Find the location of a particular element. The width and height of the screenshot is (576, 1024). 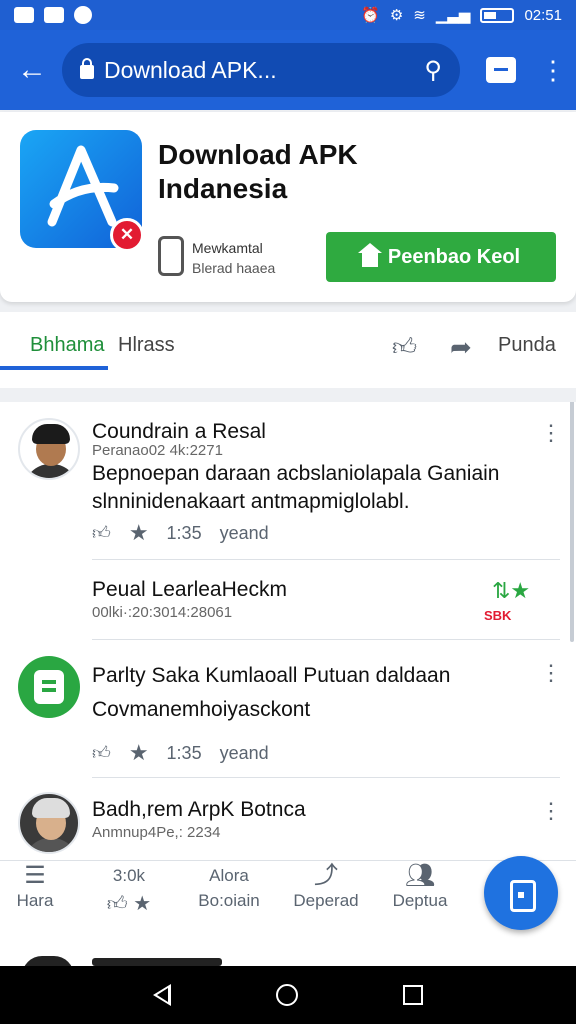

post-title-peek is located at coordinates (157, 962).